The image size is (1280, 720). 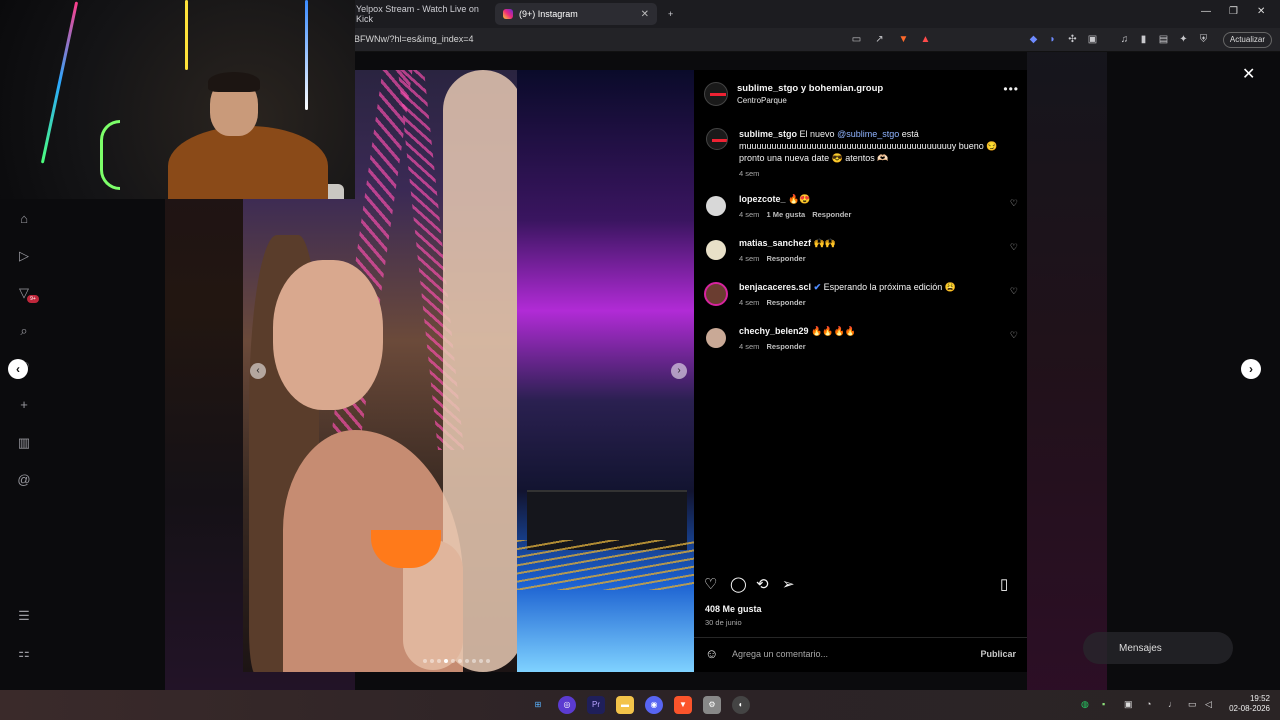 What do you see at coordinates (810, 88) in the screenshot?
I see `post-header-user: sublime_stgo y bohemian.group` at bounding box center [810, 88].